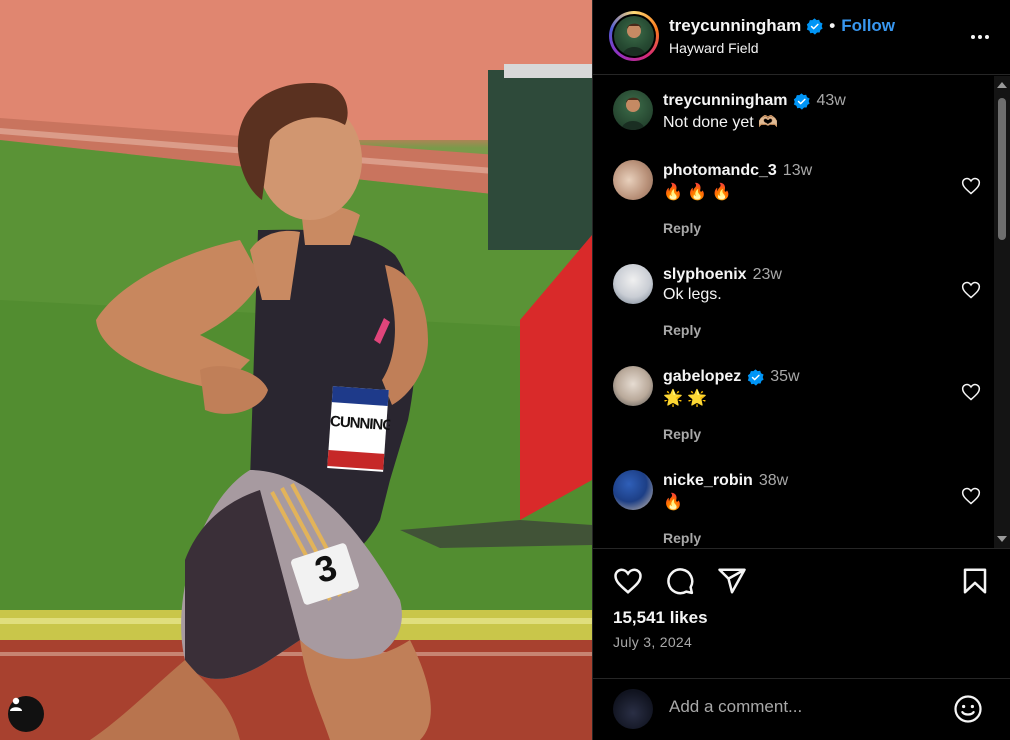 Image resolution: width=1010 pixels, height=740 pixels. Describe the element at coordinates (685, 398) in the screenshot. I see `comment-text: 🌟 🌟` at that location.